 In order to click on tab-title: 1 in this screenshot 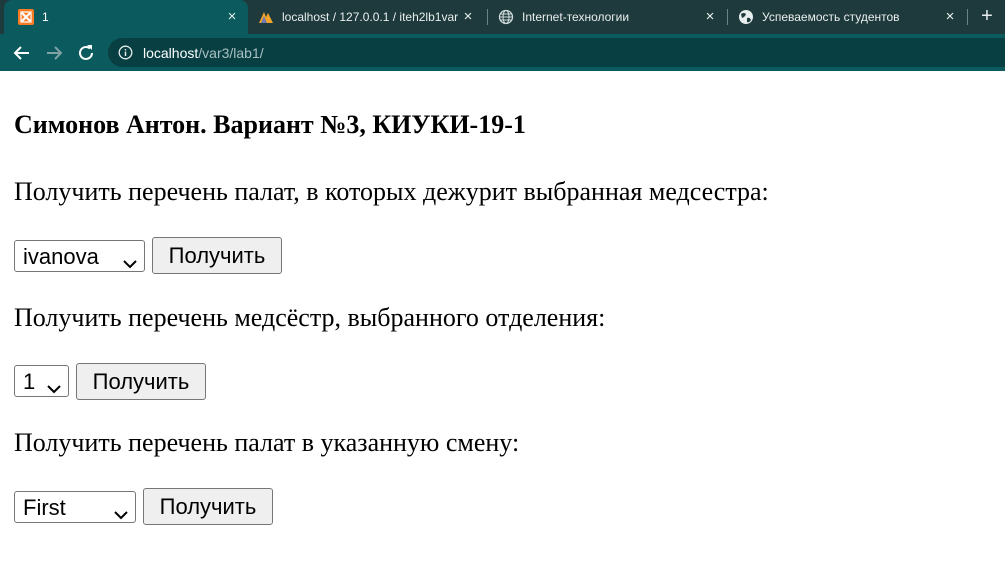, I will do `click(45, 17)`.